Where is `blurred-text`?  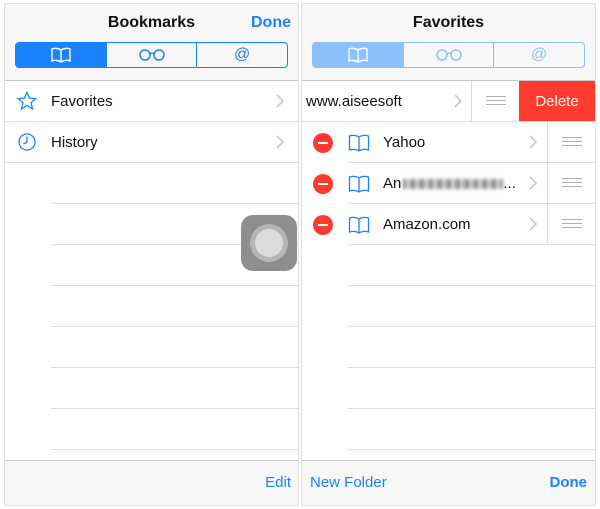
blurred-text is located at coordinates (453, 184).